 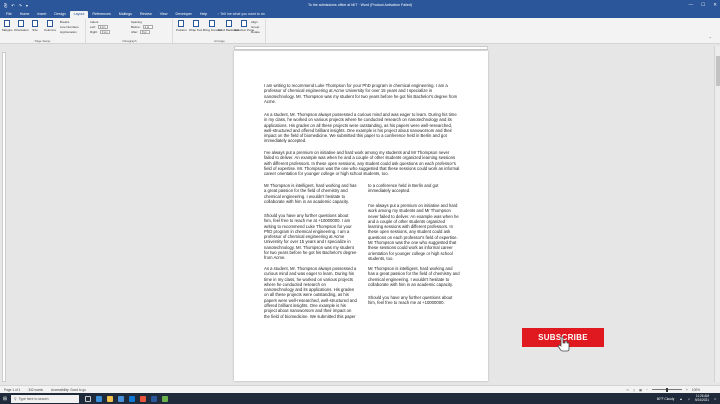 What do you see at coordinates (255, 27) in the screenshot?
I see `group-button: Group` at bounding box center [255, 27].